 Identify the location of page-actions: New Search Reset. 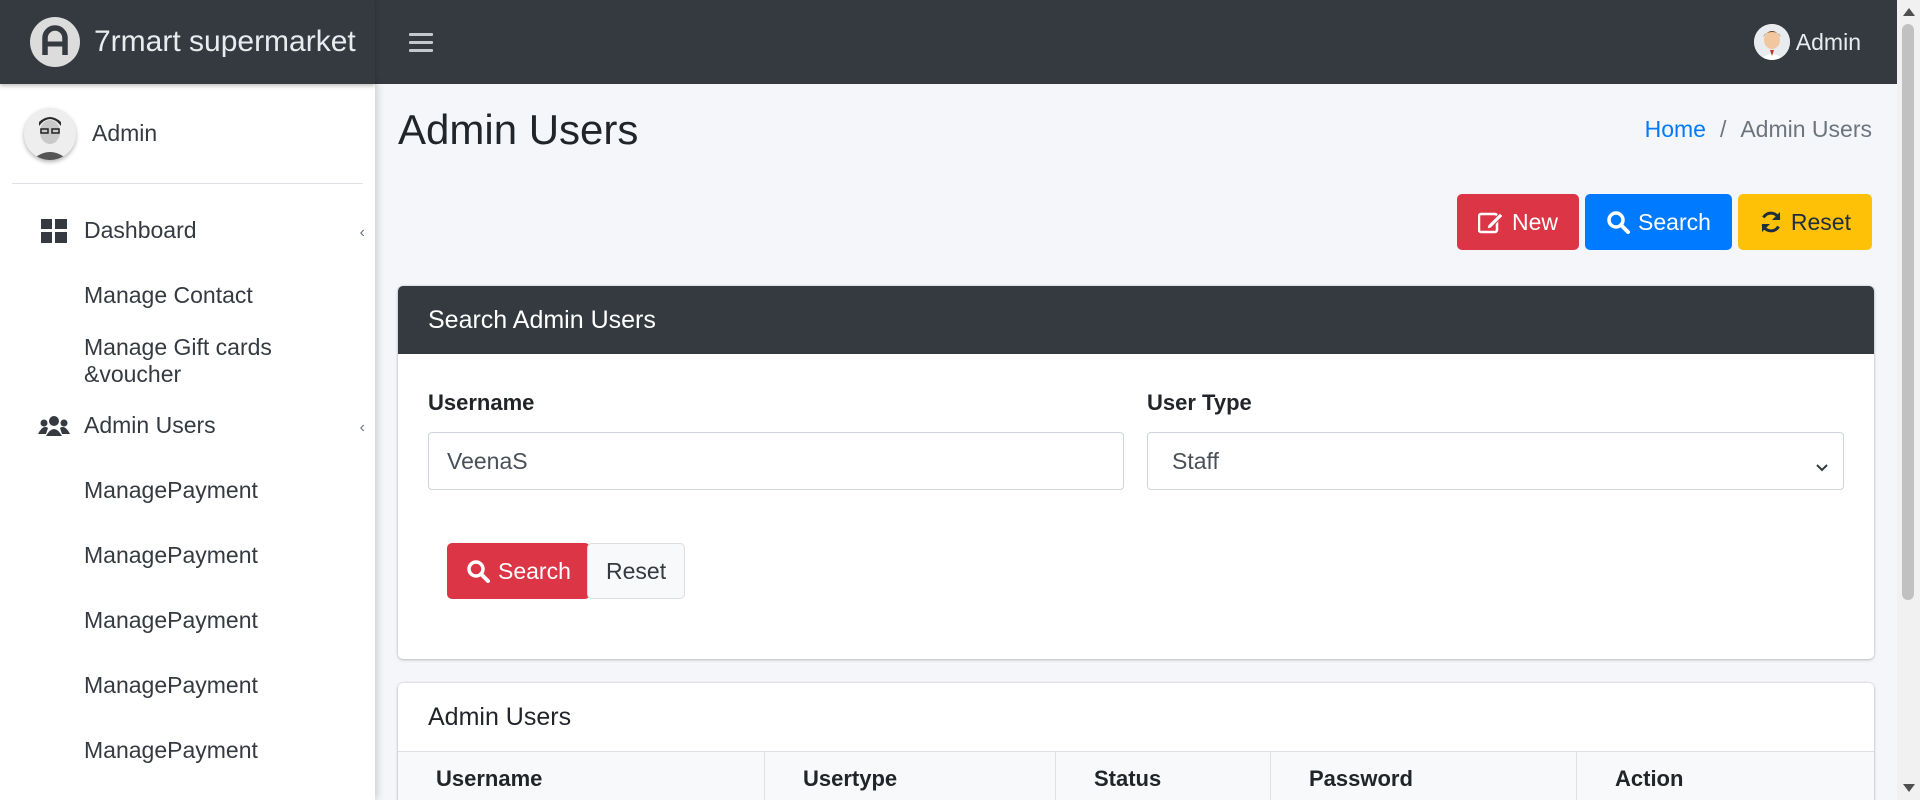
(1664, 222).